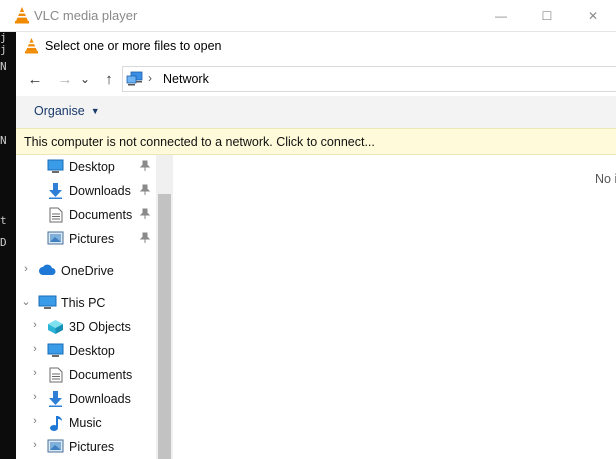 The width and height of the screenshot is (616, 459). What do you see at coordinates (605, 179) in the screenshot?
I see `empty-folder-message: No i` at bounding box center [605, 179].